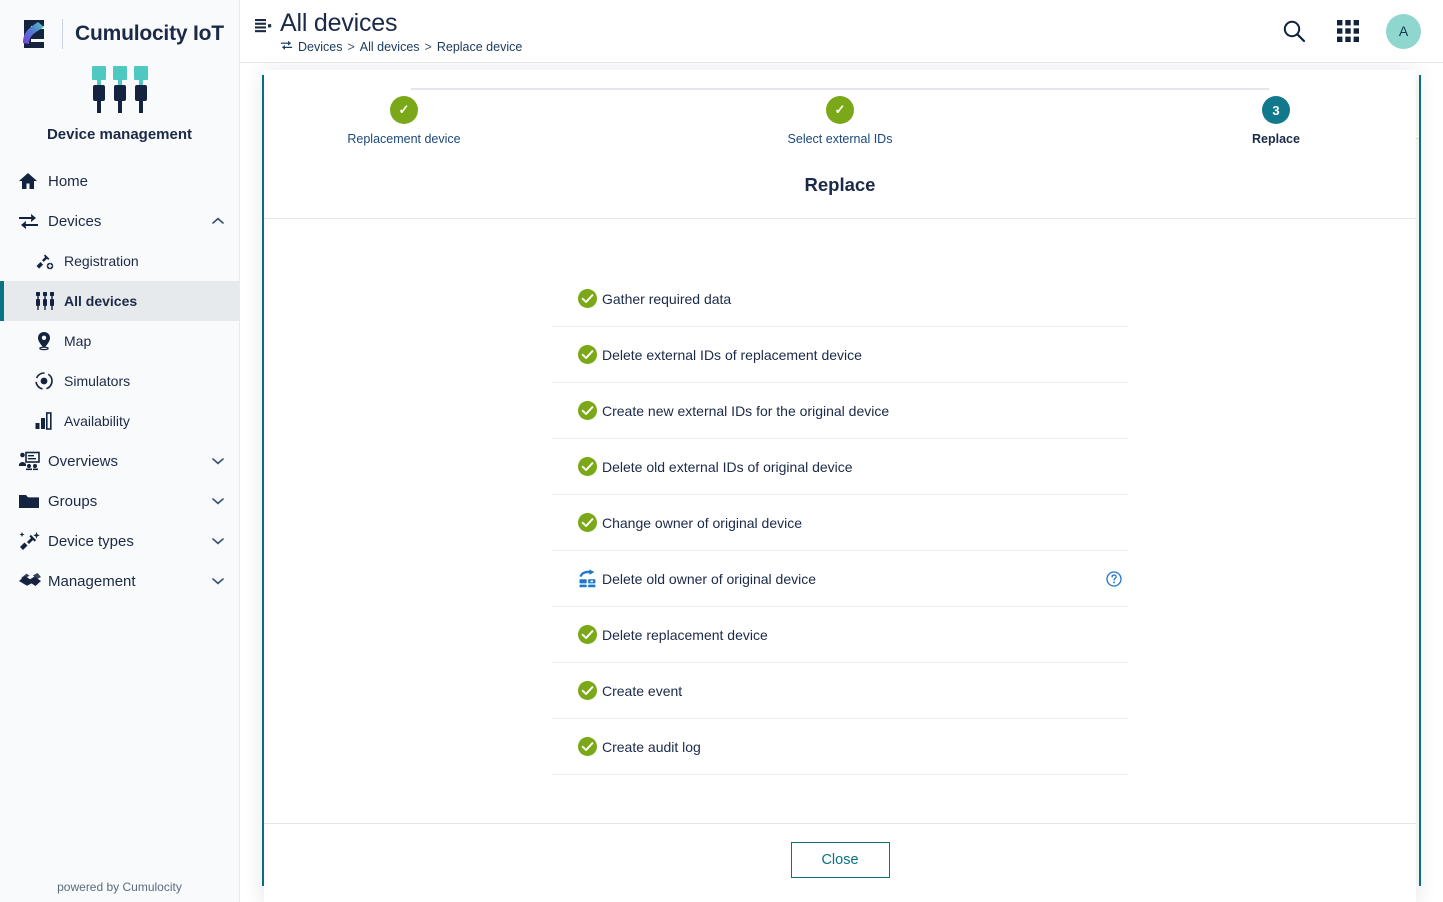  I want to click on task-row: Create event, so click(840, 691).